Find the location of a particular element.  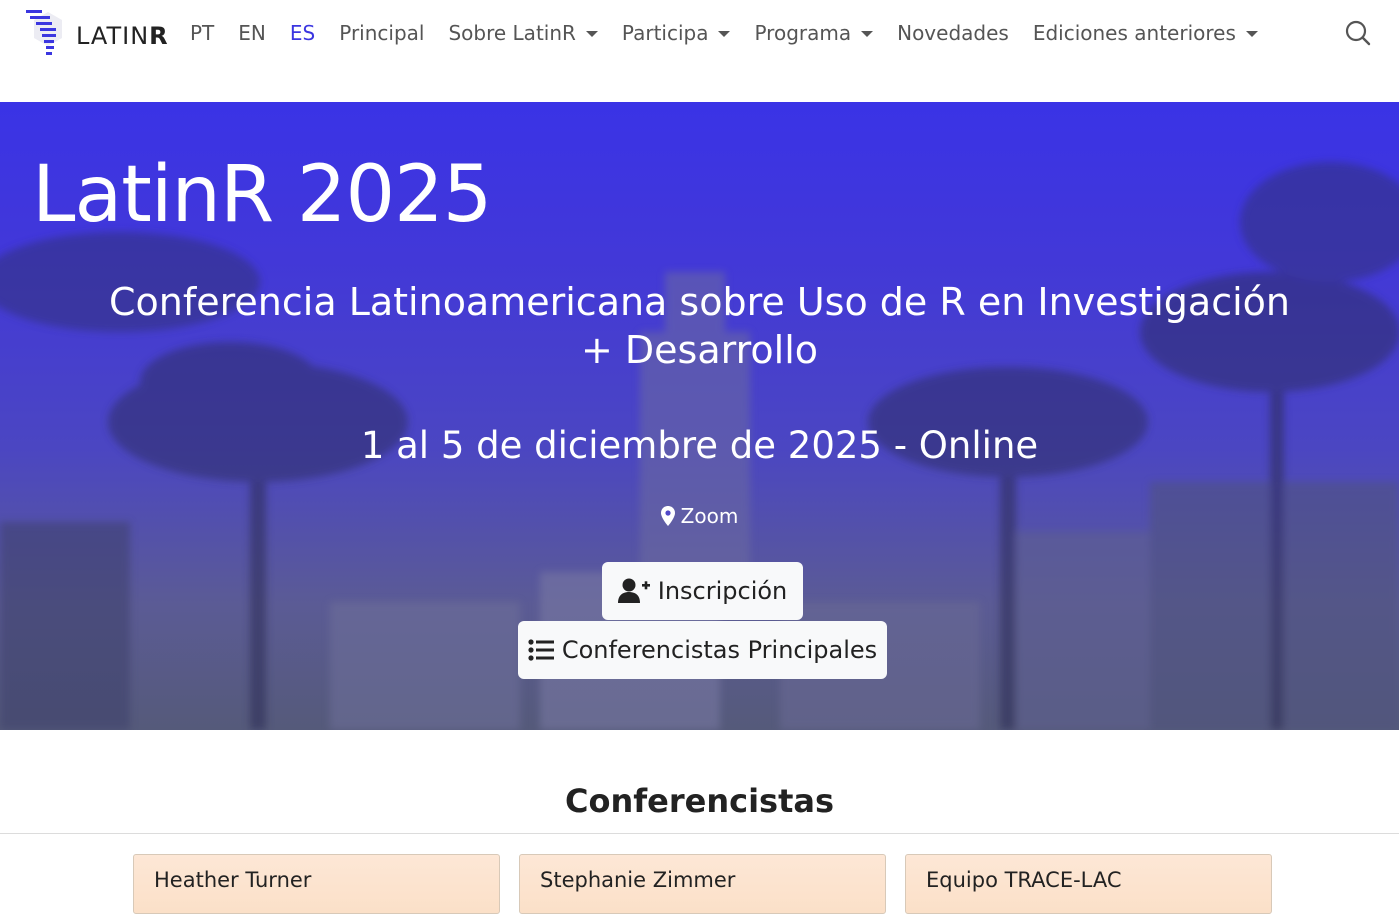

speaker-card: Stephanie Zimmer is located at coordinates (702, 884).